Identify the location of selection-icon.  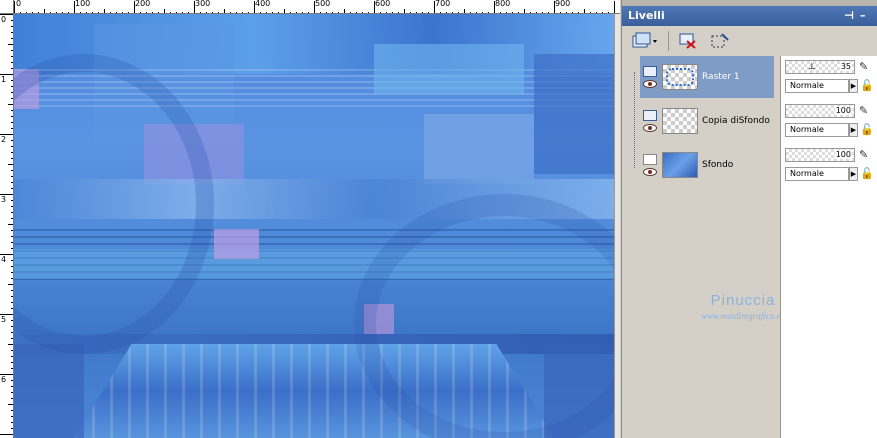
(720, 40).